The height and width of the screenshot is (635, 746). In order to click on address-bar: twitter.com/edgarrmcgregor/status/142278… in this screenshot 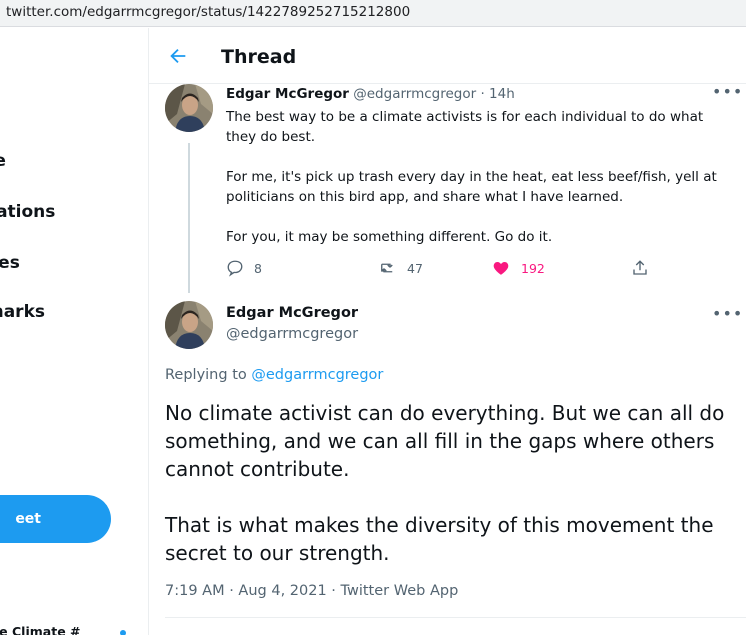, I will do `click(373, 13)`.